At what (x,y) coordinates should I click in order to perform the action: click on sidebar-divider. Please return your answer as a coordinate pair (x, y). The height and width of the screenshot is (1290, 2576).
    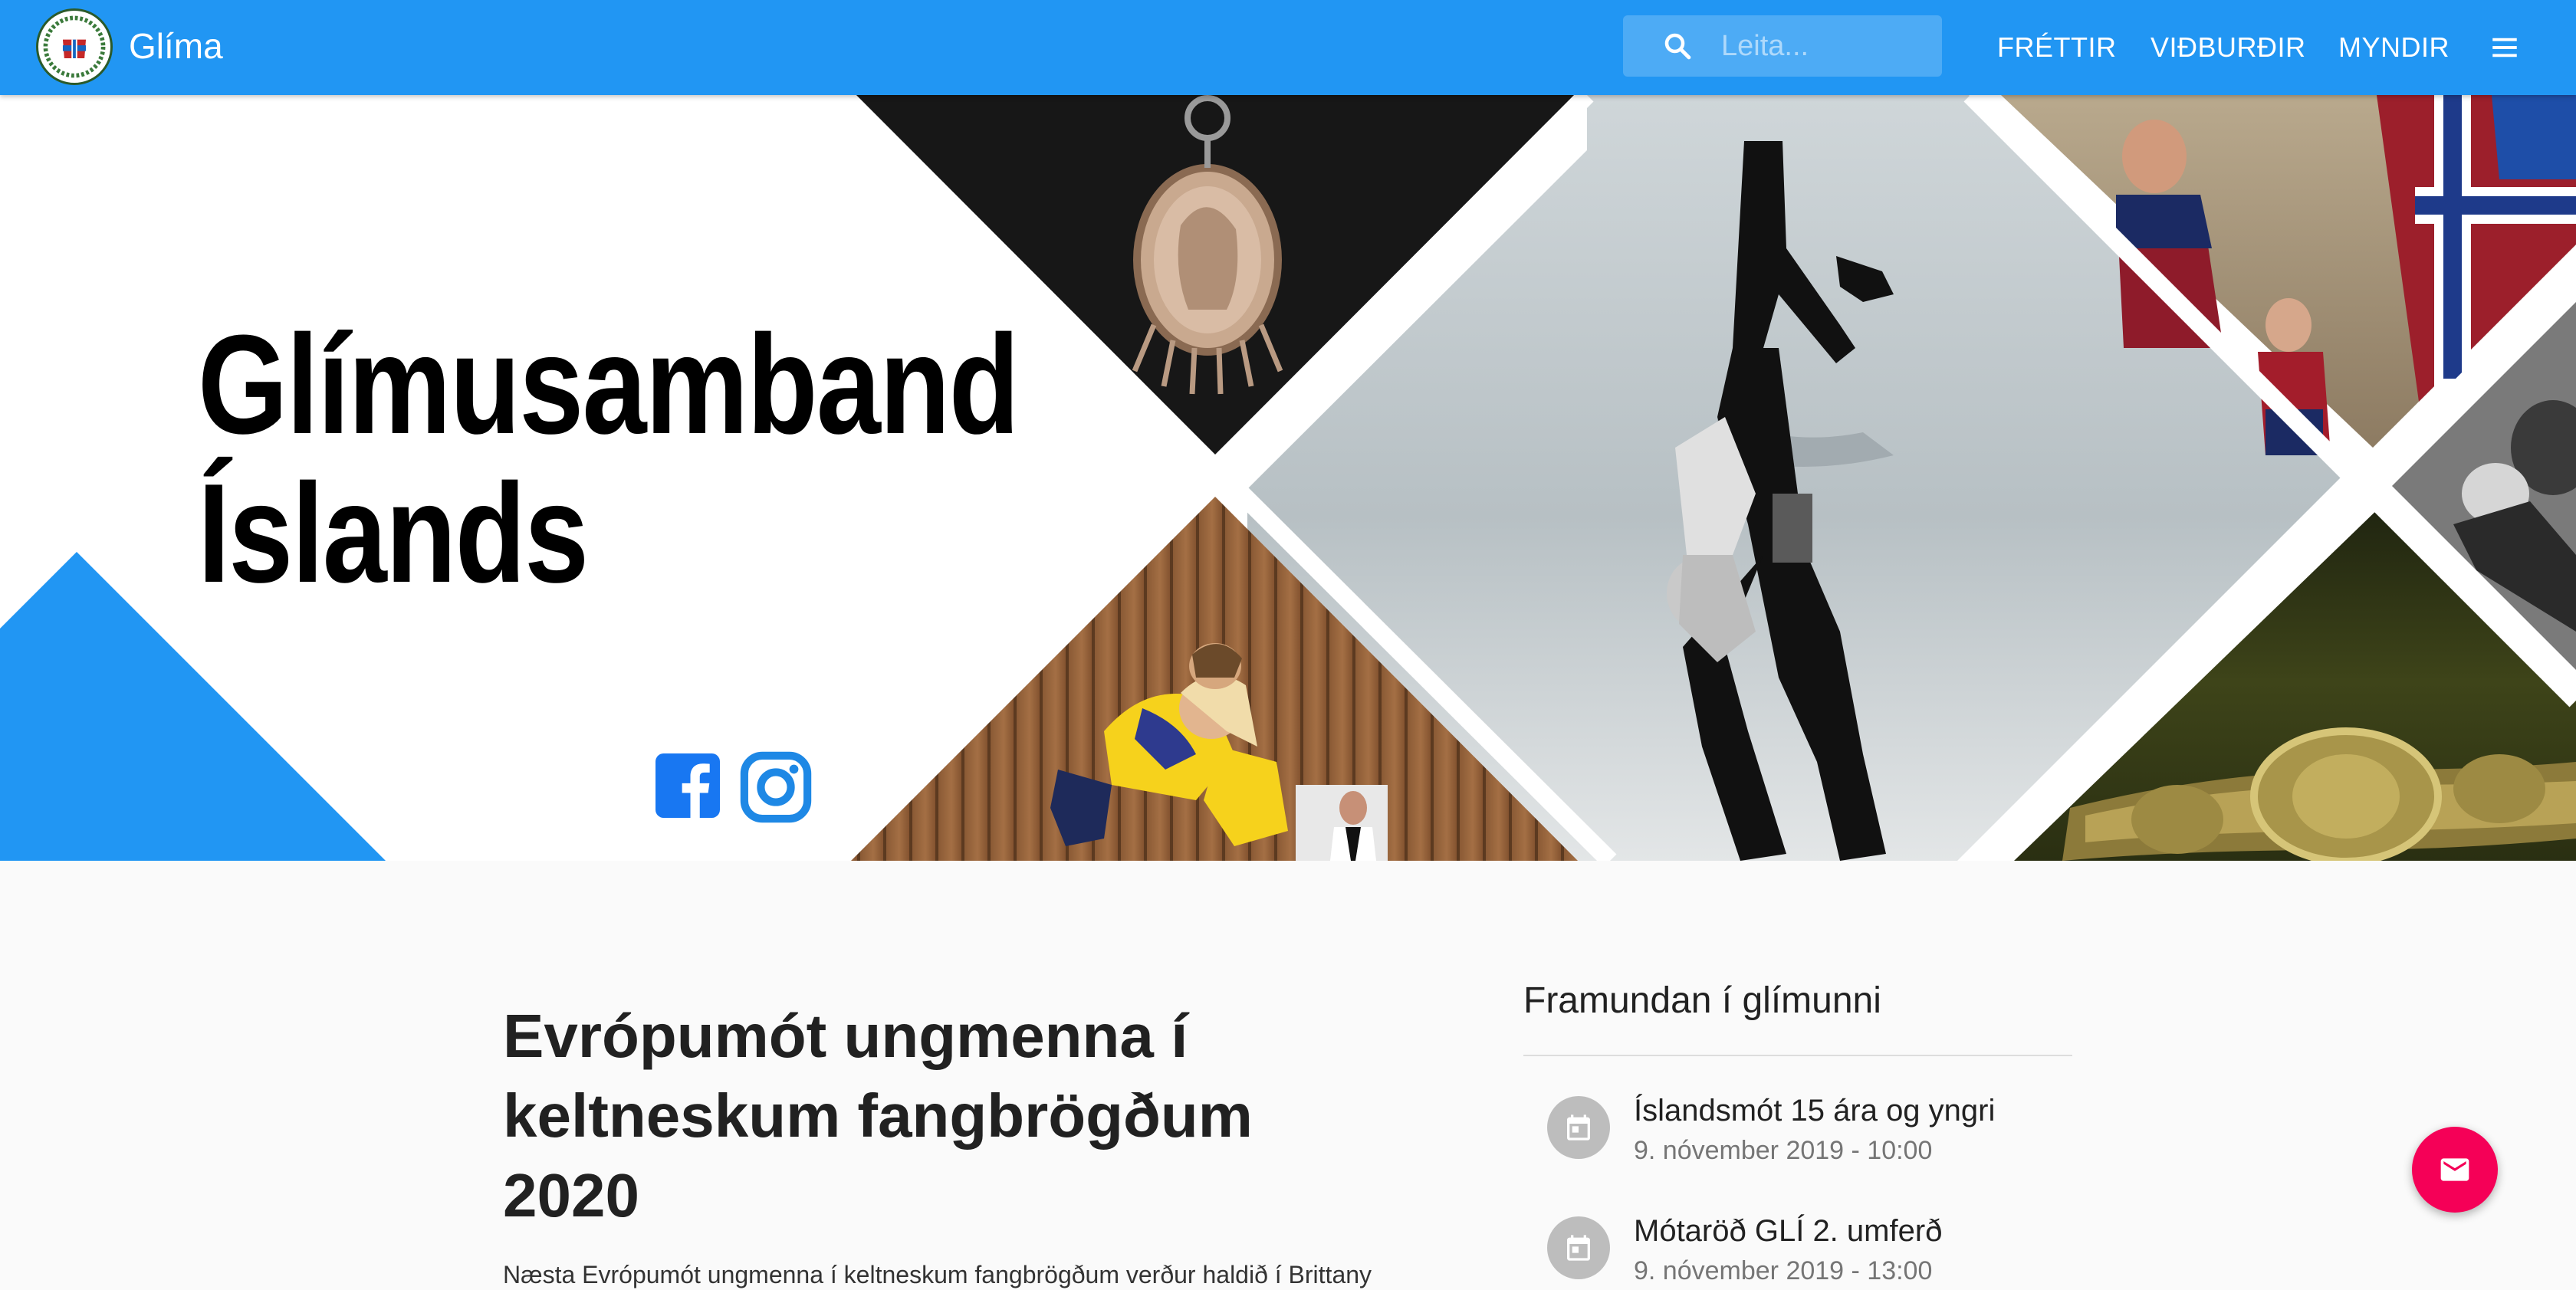
    Looking at the image, I should click on (1798, 1055).